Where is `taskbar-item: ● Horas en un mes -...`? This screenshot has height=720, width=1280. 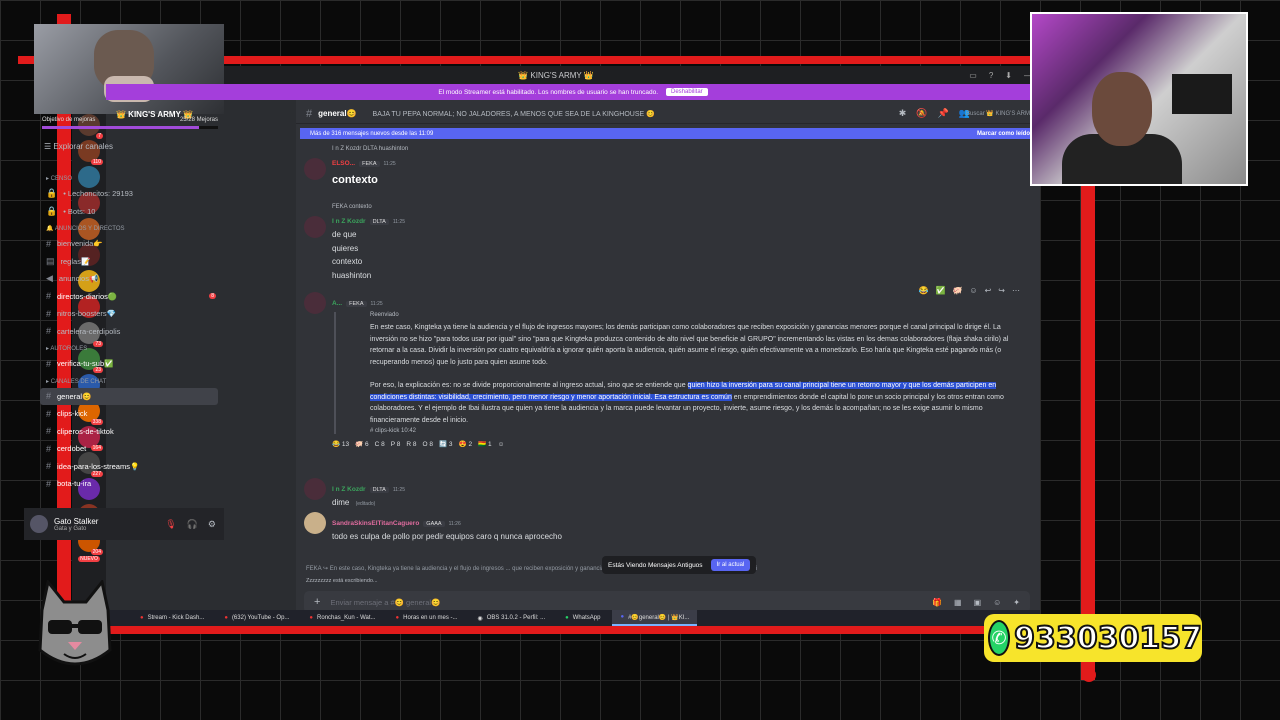
taskbar-item: ● Horas en un mes -... is located at coordinates (427, 618).